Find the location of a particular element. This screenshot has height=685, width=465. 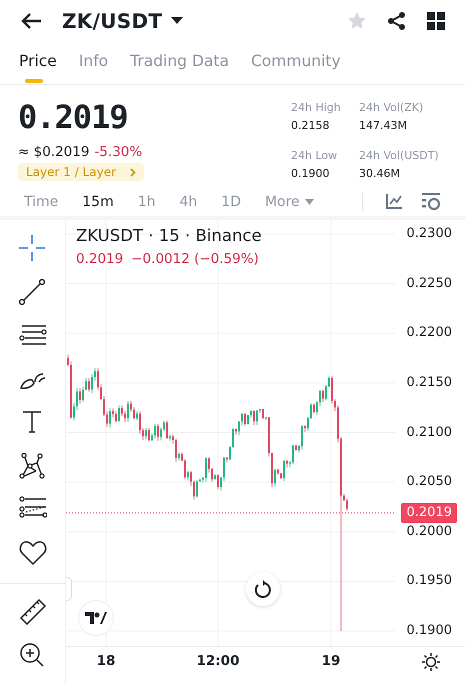

stat-label: 24h High is located at coordinates (316, 108).